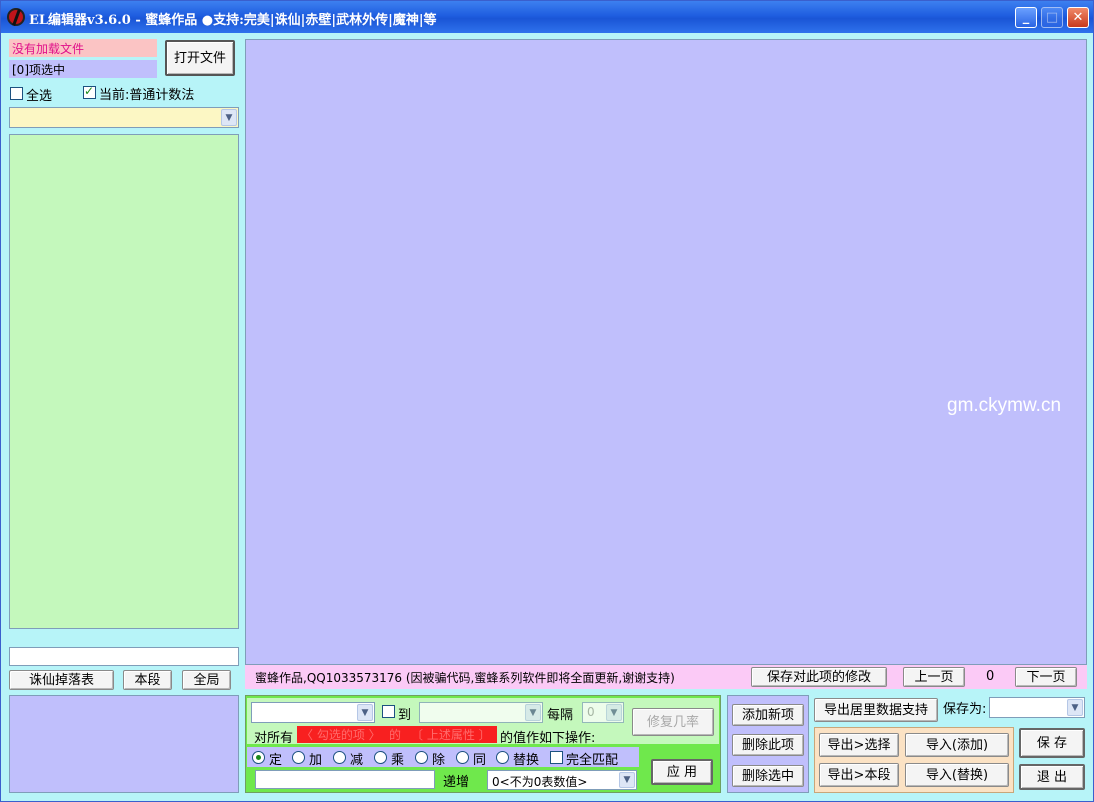 Image resolution: width=1094 pixels, height=802 pixels. Describe the element at coordinates (540, 782) in the screenshot. I see `increment-value: 0<不为0表数值>` at that location.